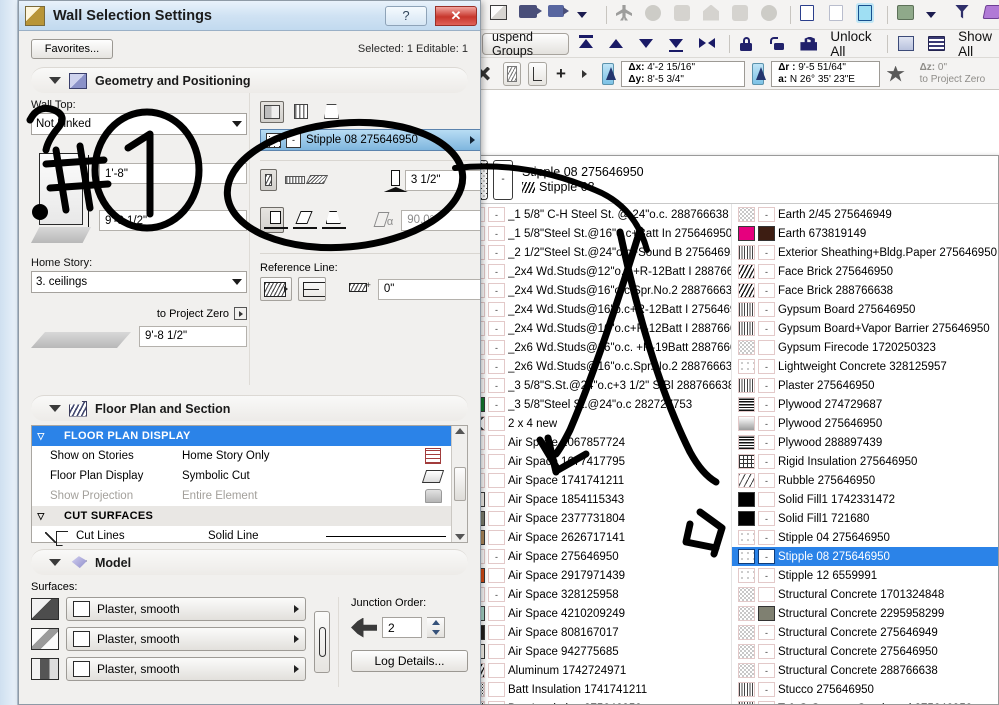  I want to click on floor-plan-setting-row: Show Projection Entire Element, so click(241, 496).